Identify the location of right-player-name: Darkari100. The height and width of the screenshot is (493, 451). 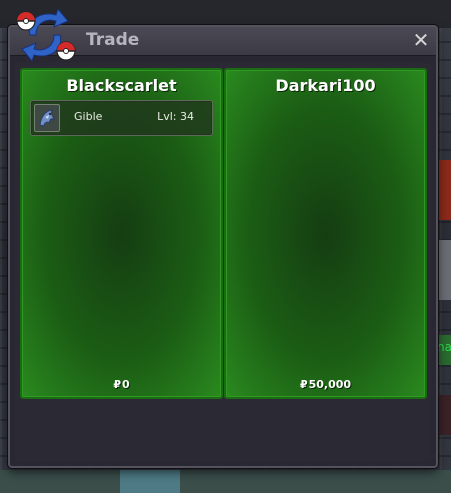
(325, 85).